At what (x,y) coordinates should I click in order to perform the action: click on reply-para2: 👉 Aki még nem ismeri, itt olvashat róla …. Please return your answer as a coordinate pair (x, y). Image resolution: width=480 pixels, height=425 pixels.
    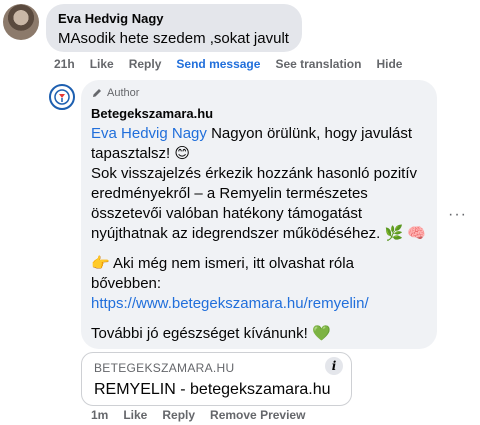
    Looking at the image, I should click on (222, 273).